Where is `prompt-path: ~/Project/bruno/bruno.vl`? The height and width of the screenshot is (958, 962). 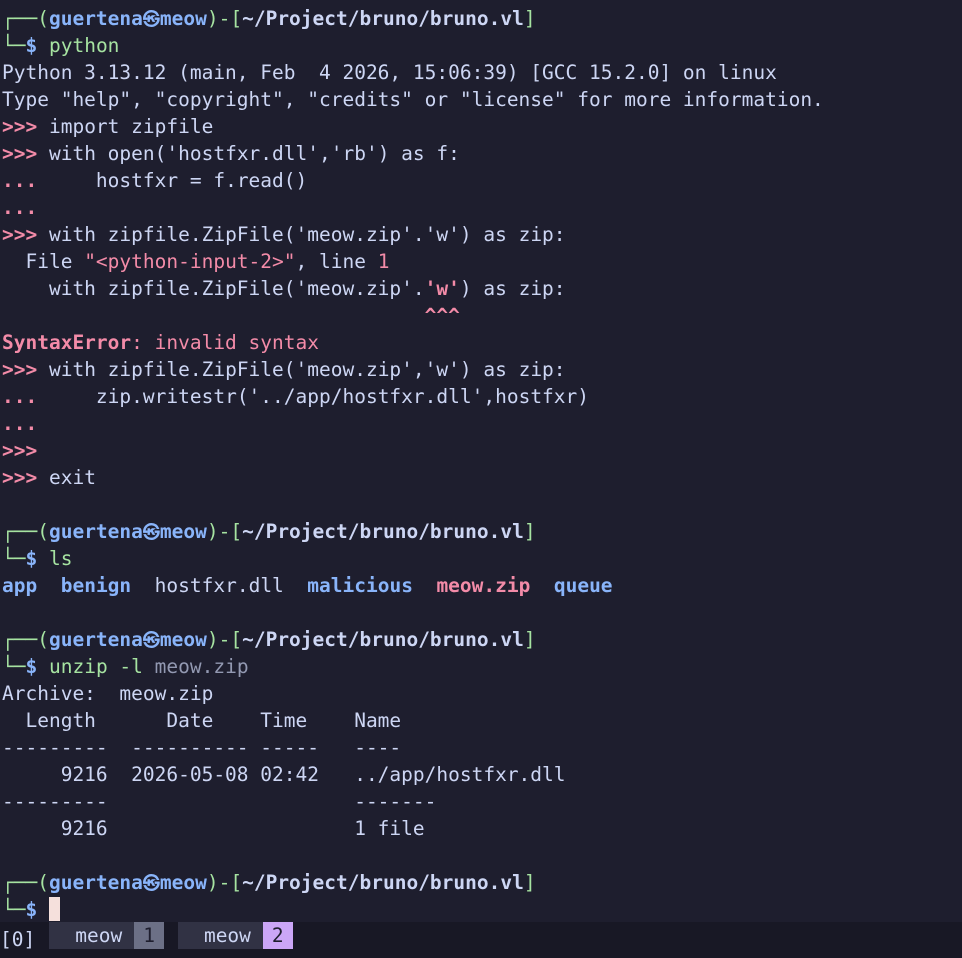 prompt-path: ~/Project/bruno/bruno.vl is located at coordinates (383, 18).